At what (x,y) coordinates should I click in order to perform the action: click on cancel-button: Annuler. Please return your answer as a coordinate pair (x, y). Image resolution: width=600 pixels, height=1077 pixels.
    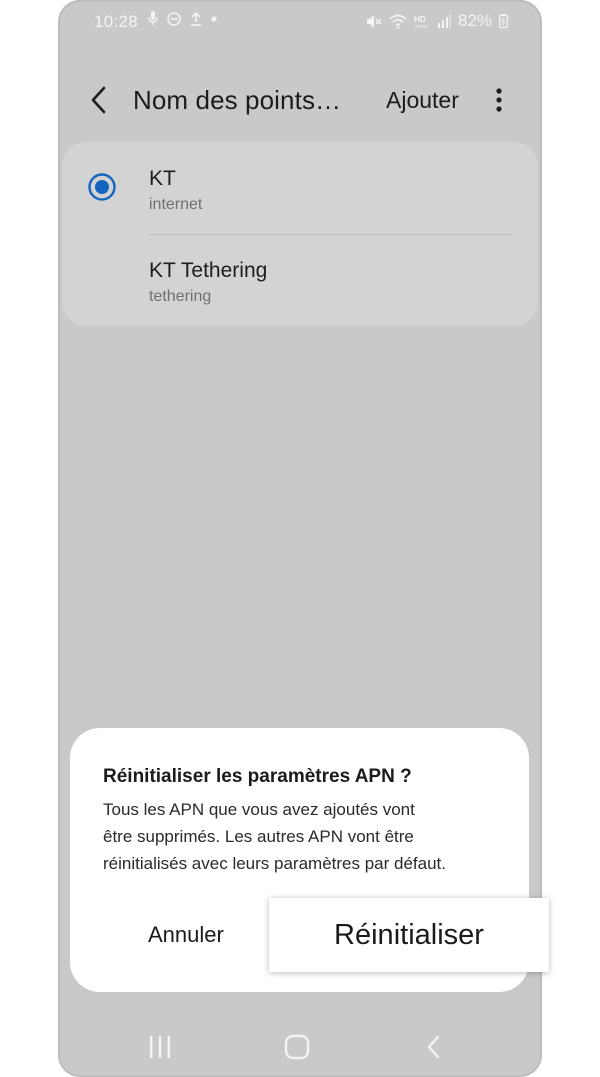
    Looking at the image, I should click on (186, 935).